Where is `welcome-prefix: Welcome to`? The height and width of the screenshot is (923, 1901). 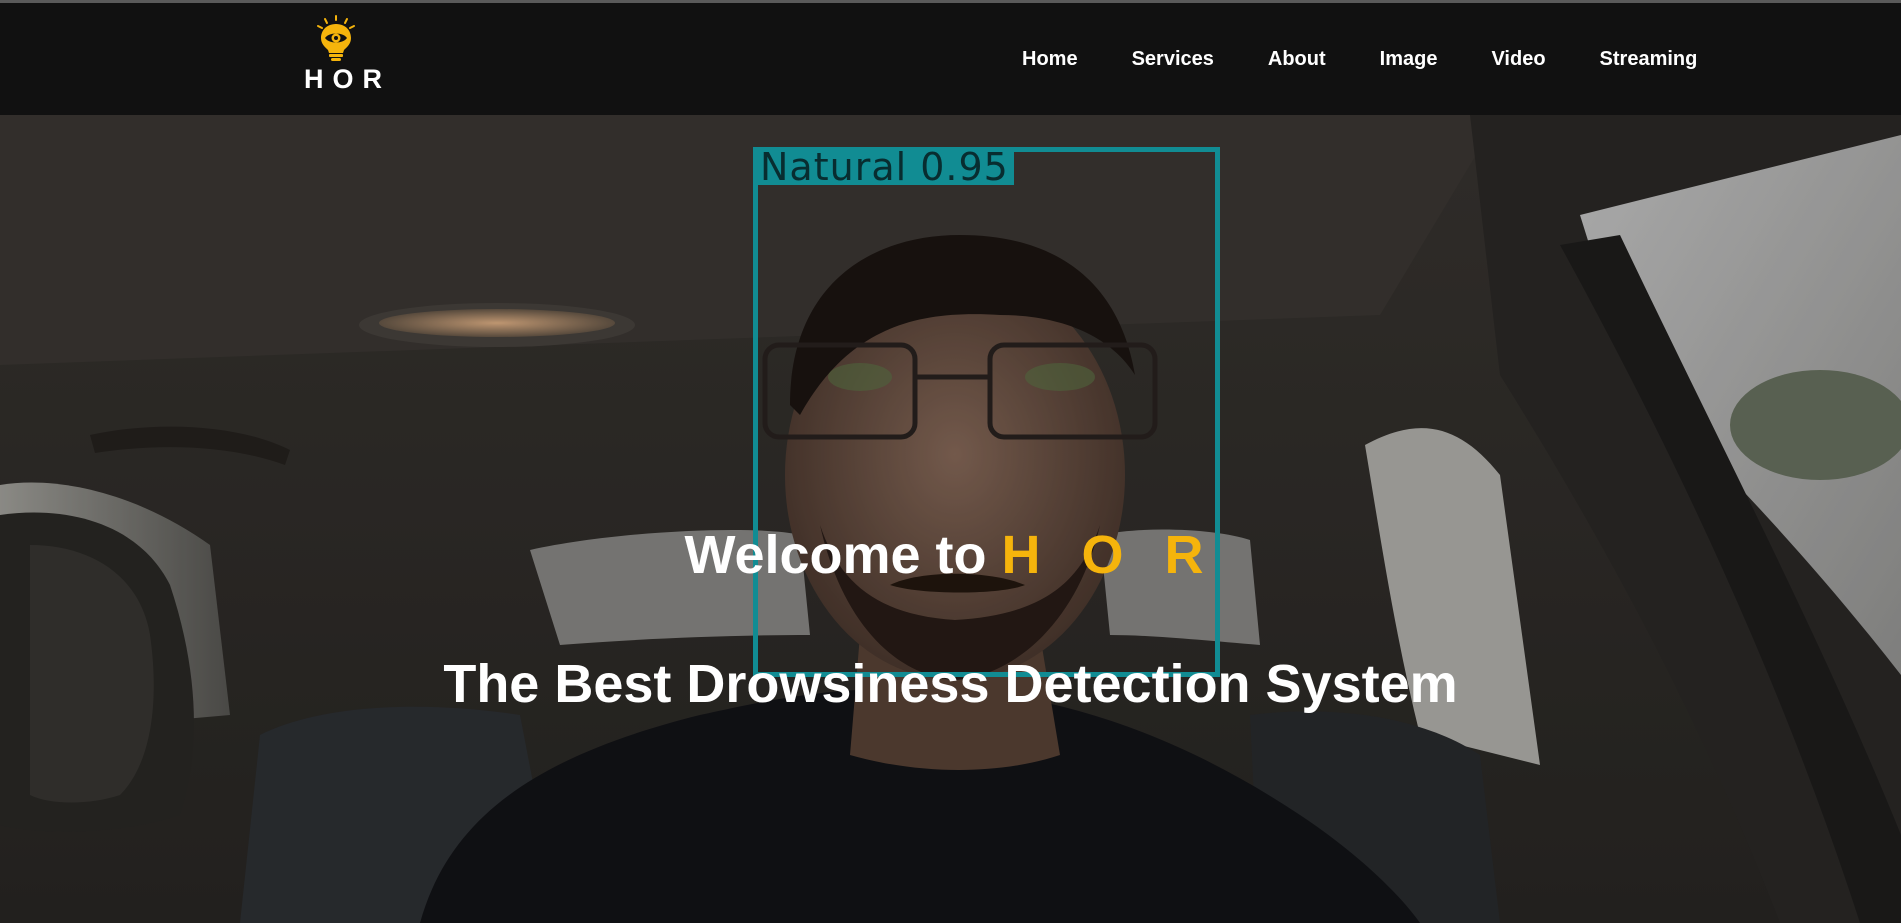 welcome-prefix: Welcome to is located at coordinates (843, 555).